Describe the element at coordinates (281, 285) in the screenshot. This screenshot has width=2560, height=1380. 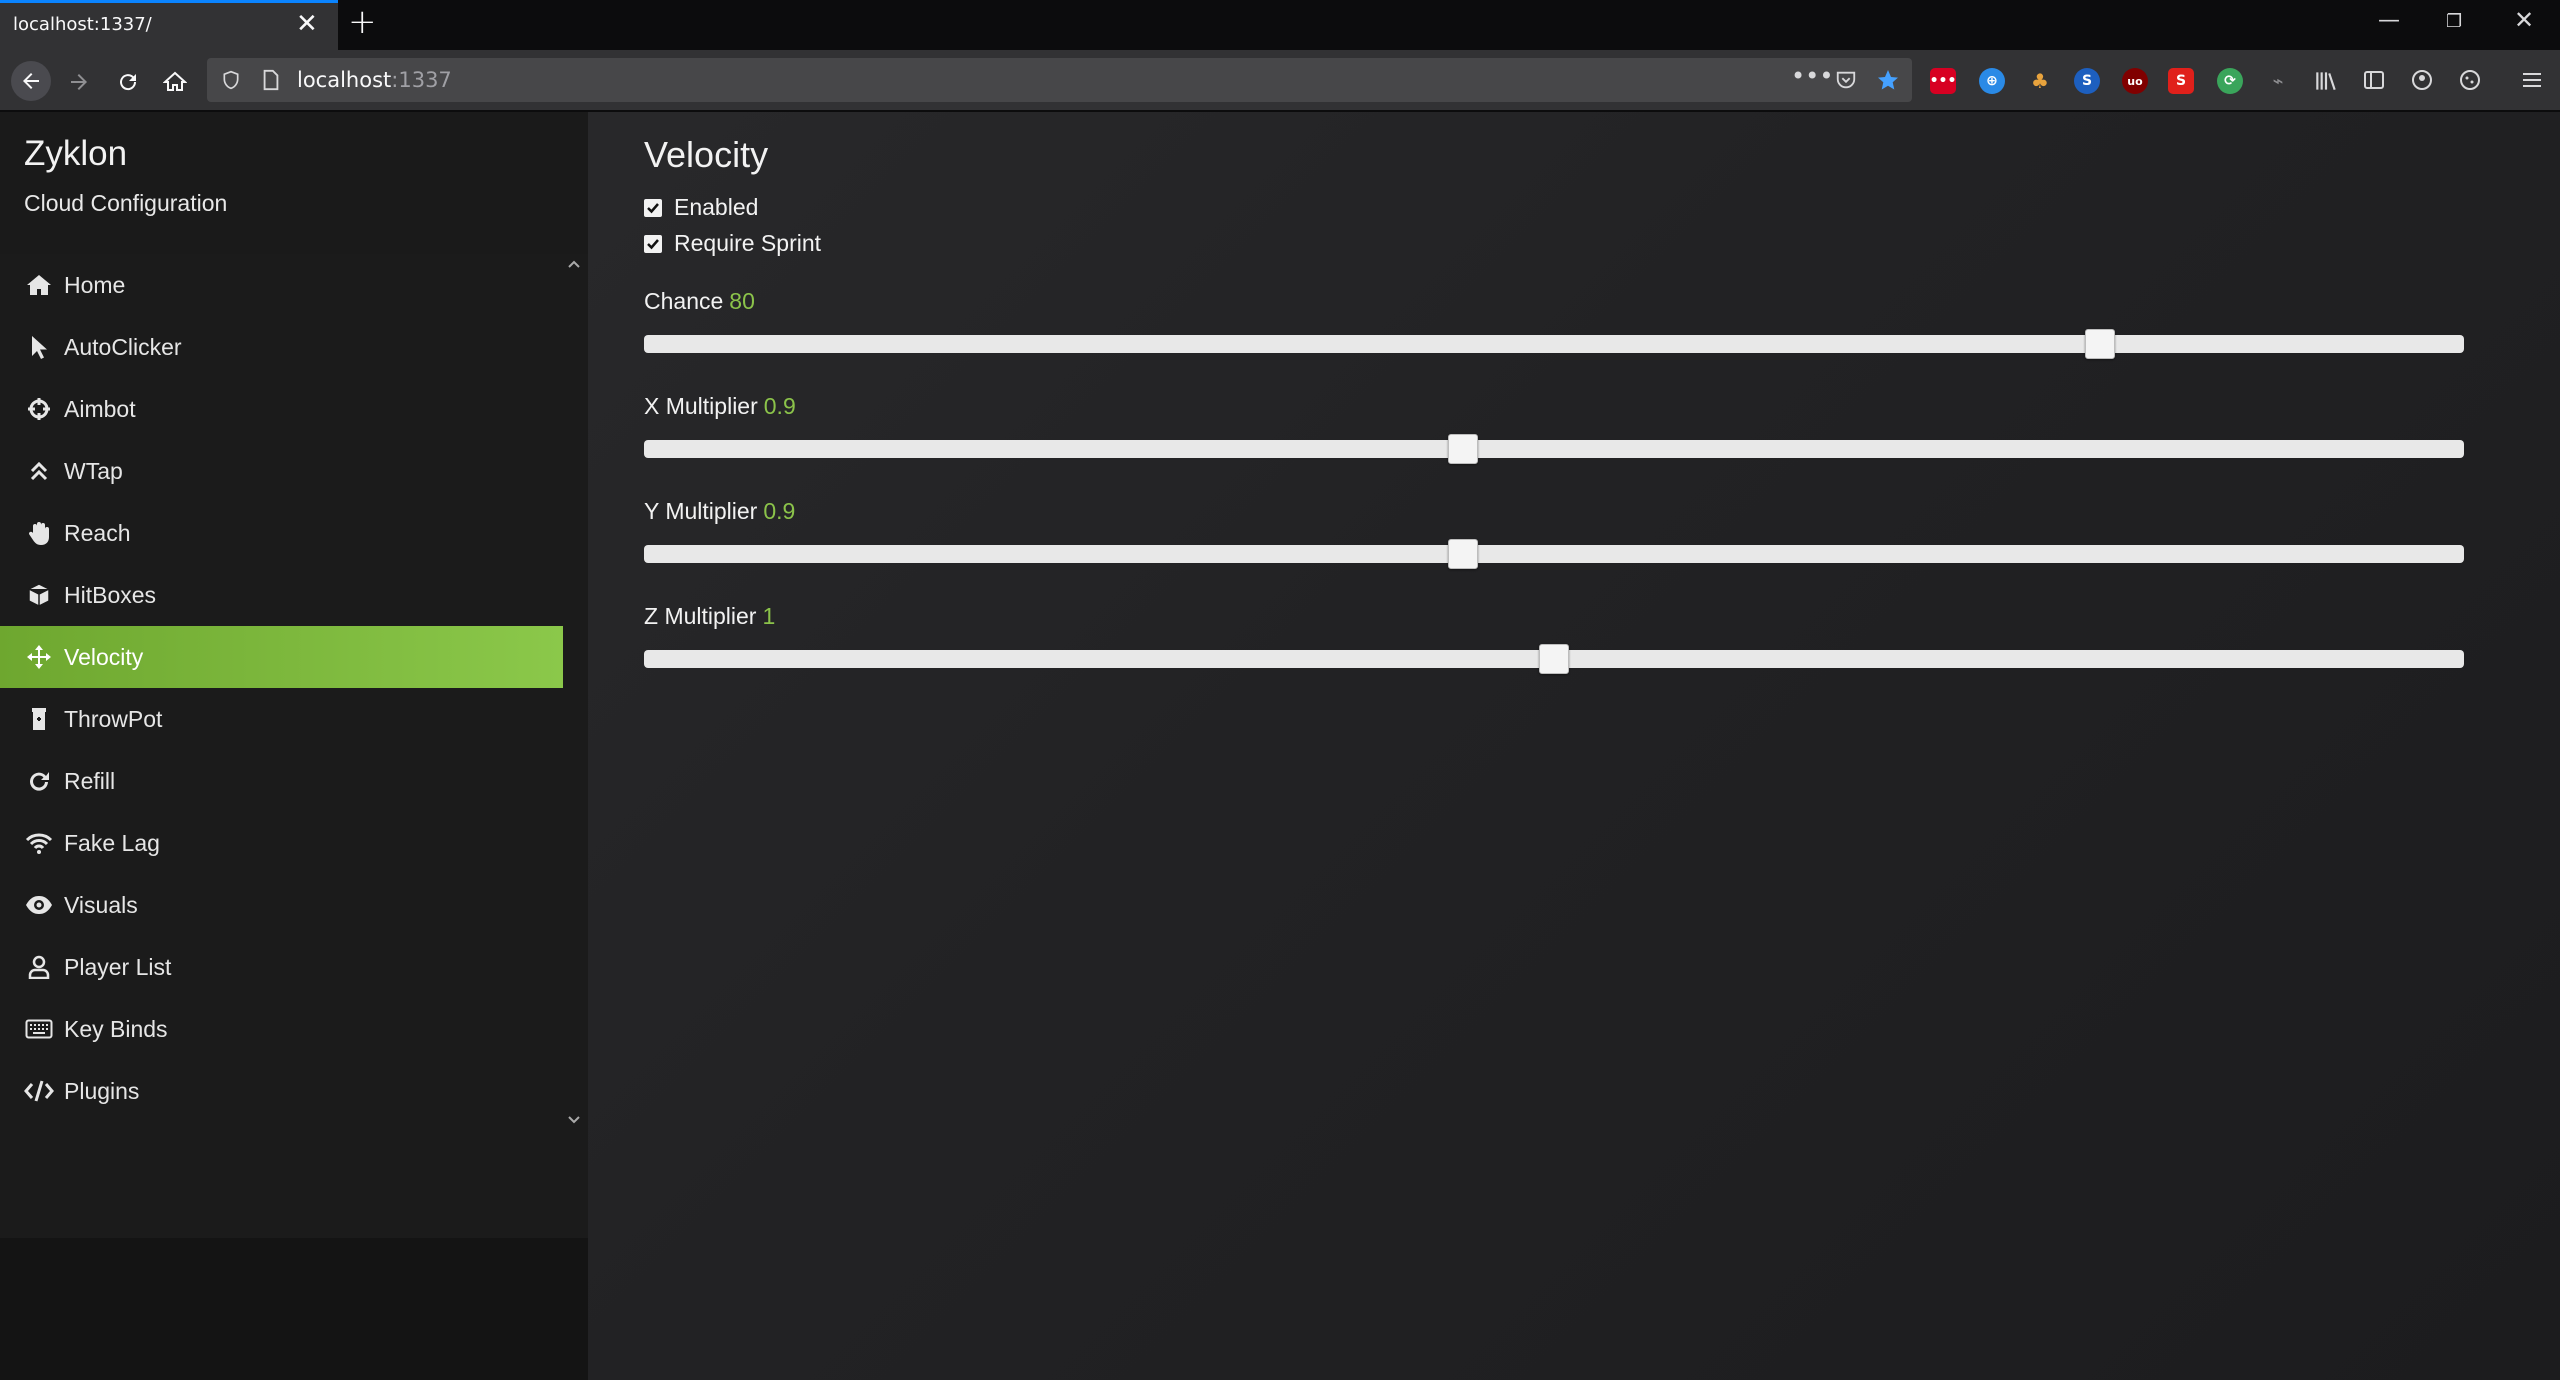
I see `sidebar-item-home: Home` at that location.